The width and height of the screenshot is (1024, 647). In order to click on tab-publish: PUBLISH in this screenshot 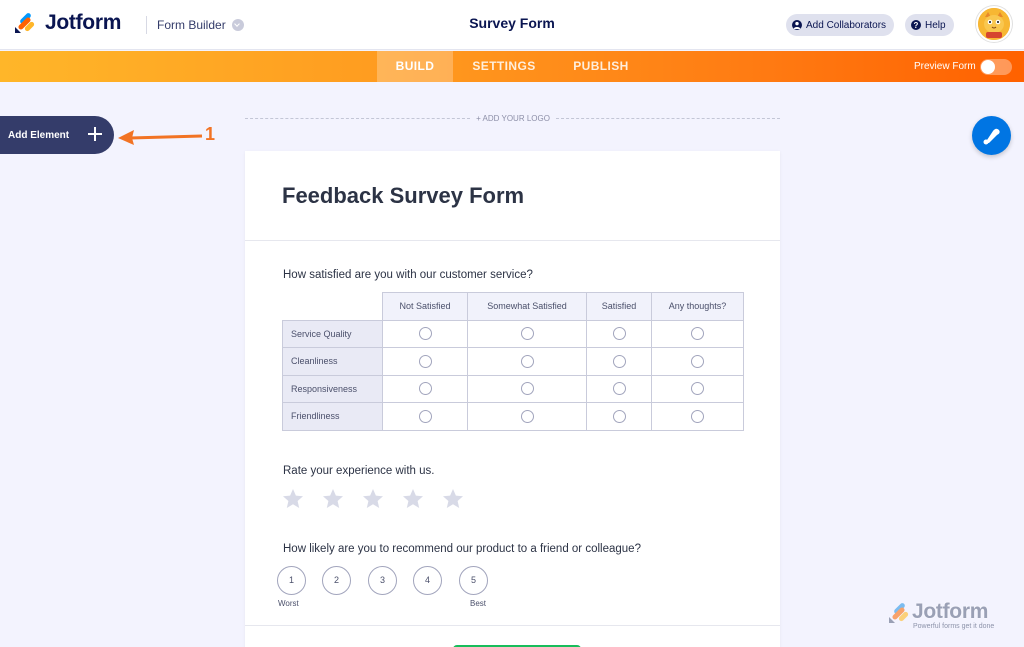, I will do `click(601, 66)`.